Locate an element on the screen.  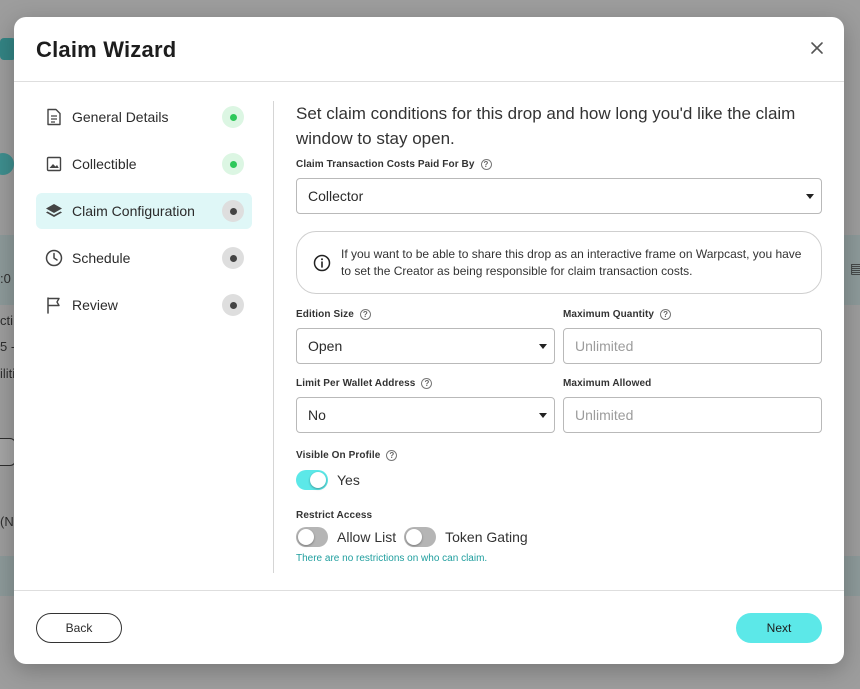
max-quantity-label: Maximum Quantity ? is located at coordinates (692, 314).